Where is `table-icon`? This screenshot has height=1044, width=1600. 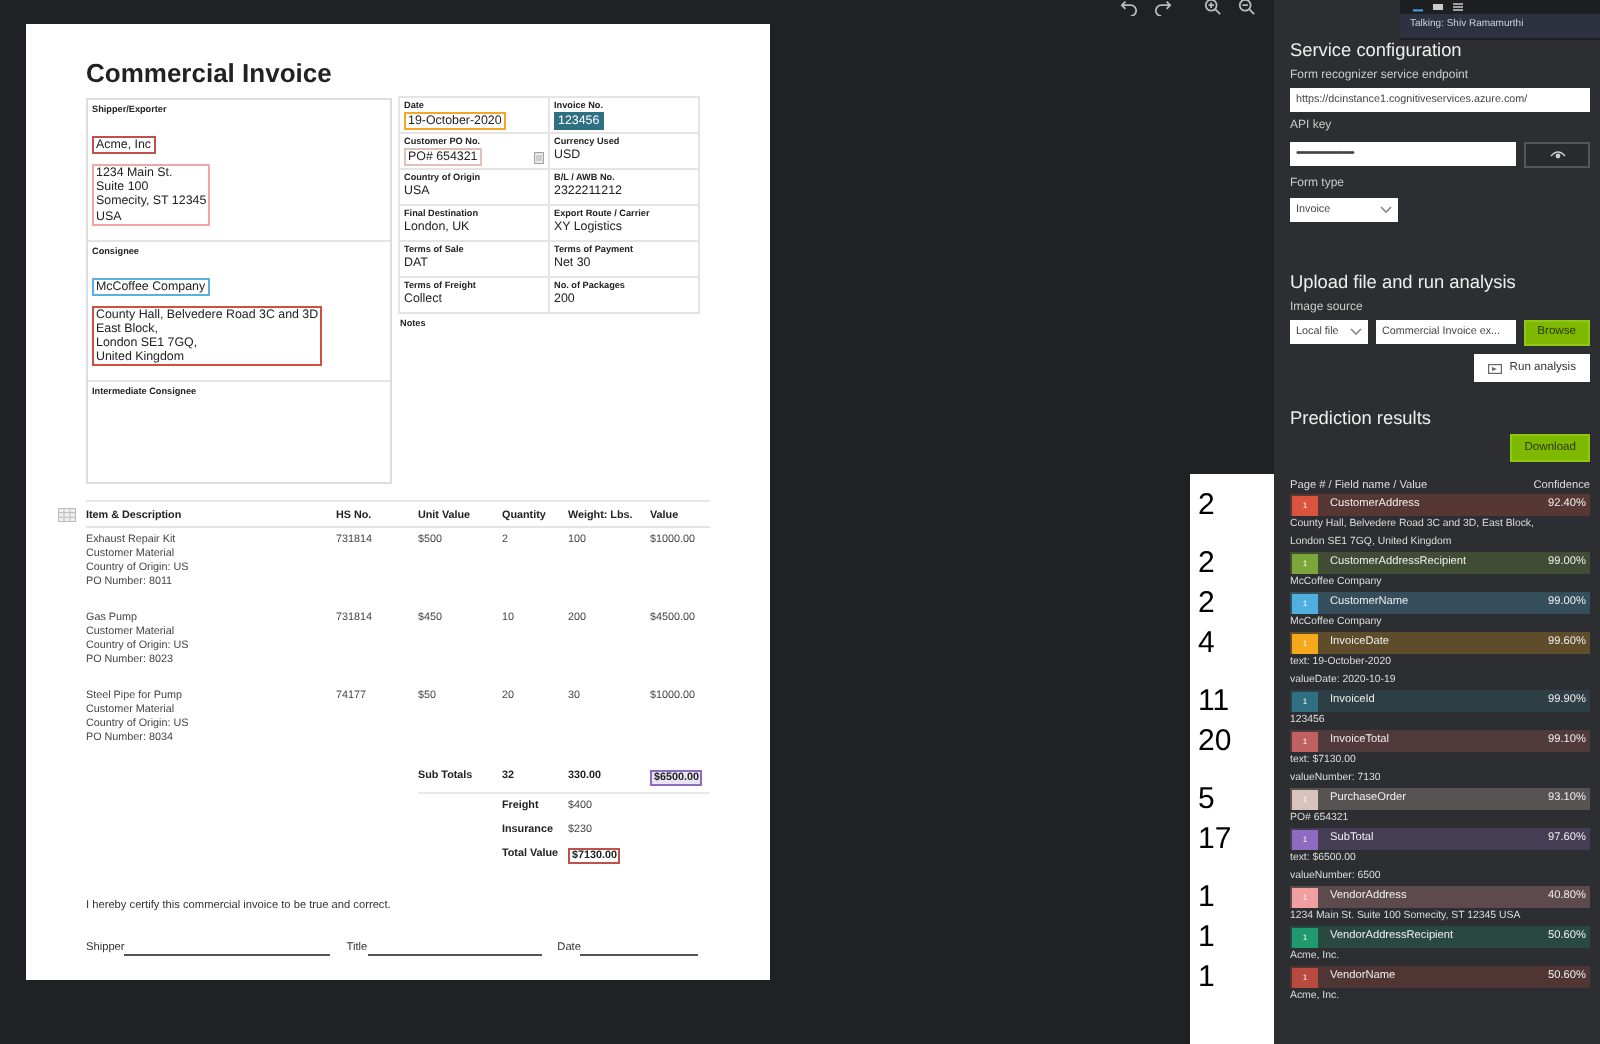
table-icon is located at coordinates (67, 515).